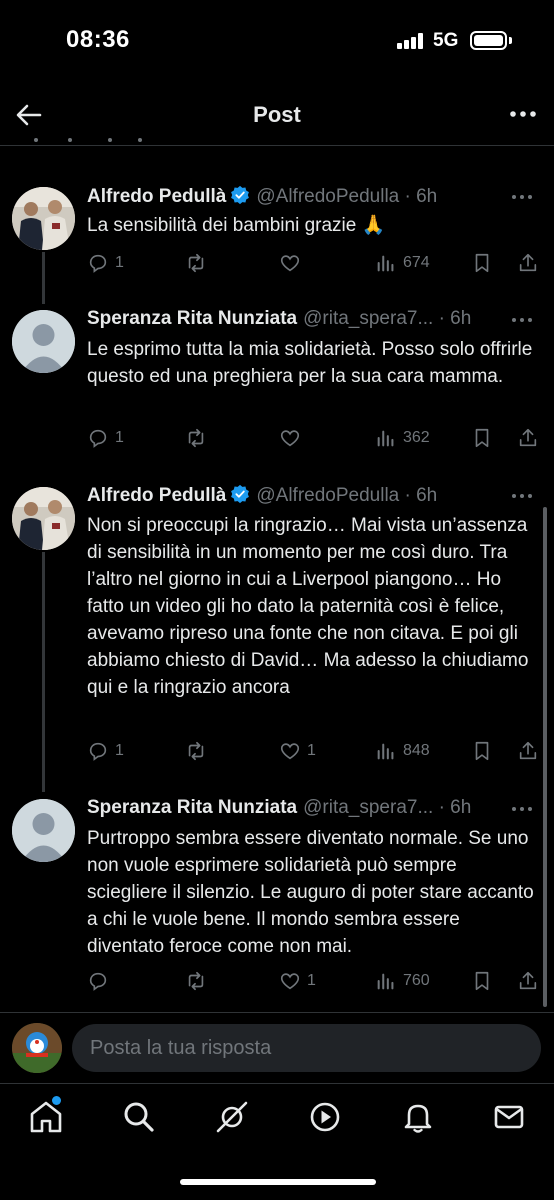 The width and height of the screenshot is (554, 1200). What do you see at coordinates (402, 981) in the screenshot?
I see `views-button: 760` at bounding box center [402, 981].